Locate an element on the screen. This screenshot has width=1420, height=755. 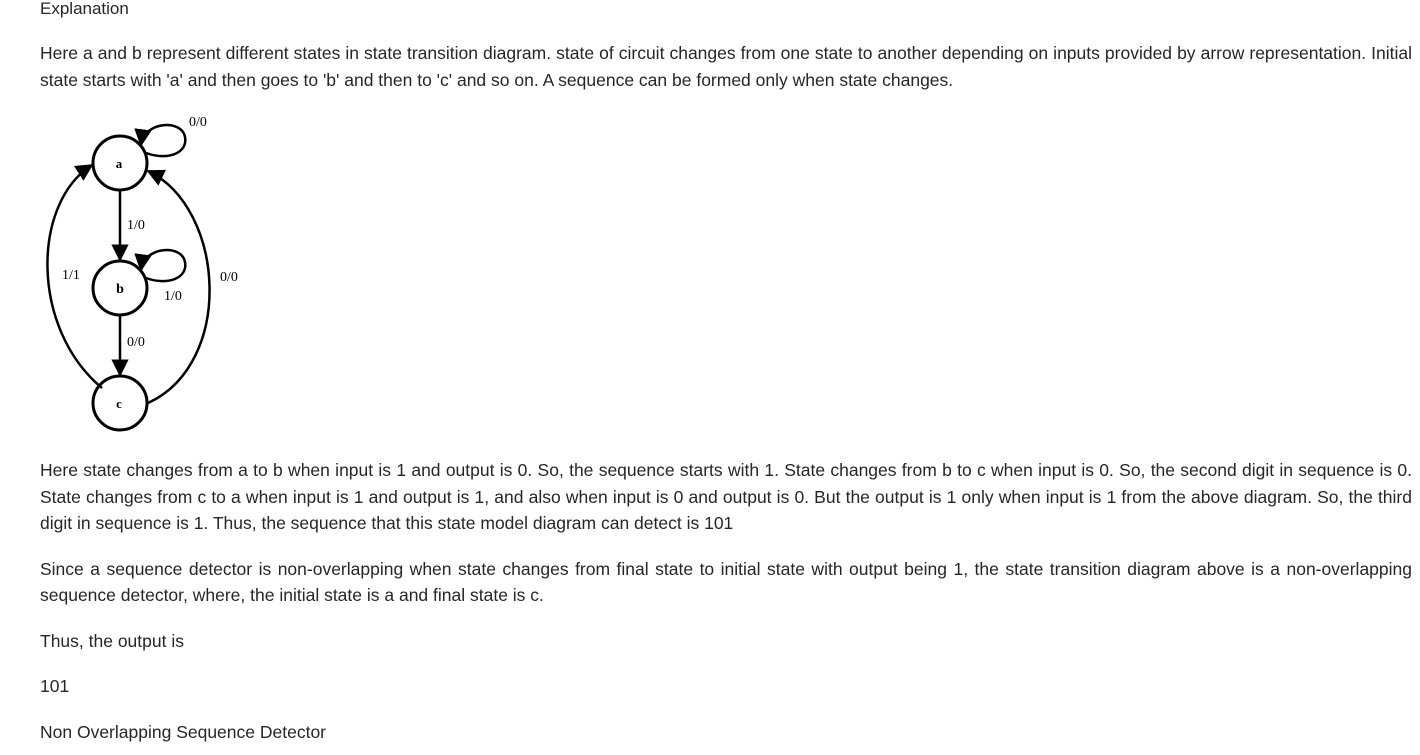
state-transition-diagram: a b c 0/0 1/0 1/0 0/0 1/1 0/0 is located at coordinates (142, 273).